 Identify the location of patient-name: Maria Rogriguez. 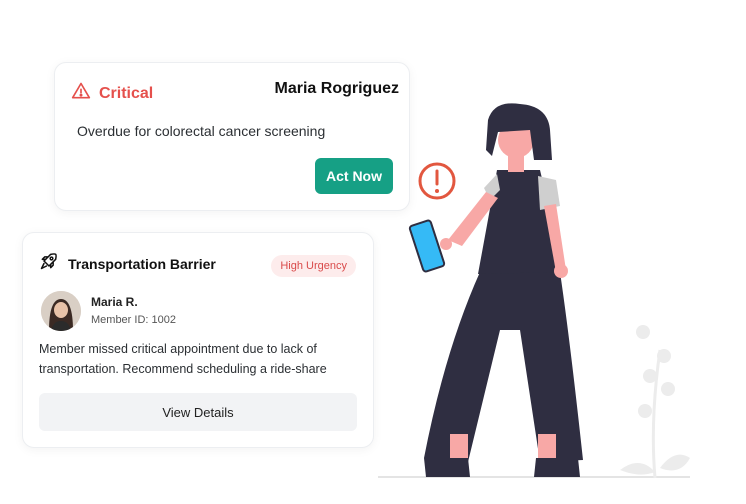
(336, 88).